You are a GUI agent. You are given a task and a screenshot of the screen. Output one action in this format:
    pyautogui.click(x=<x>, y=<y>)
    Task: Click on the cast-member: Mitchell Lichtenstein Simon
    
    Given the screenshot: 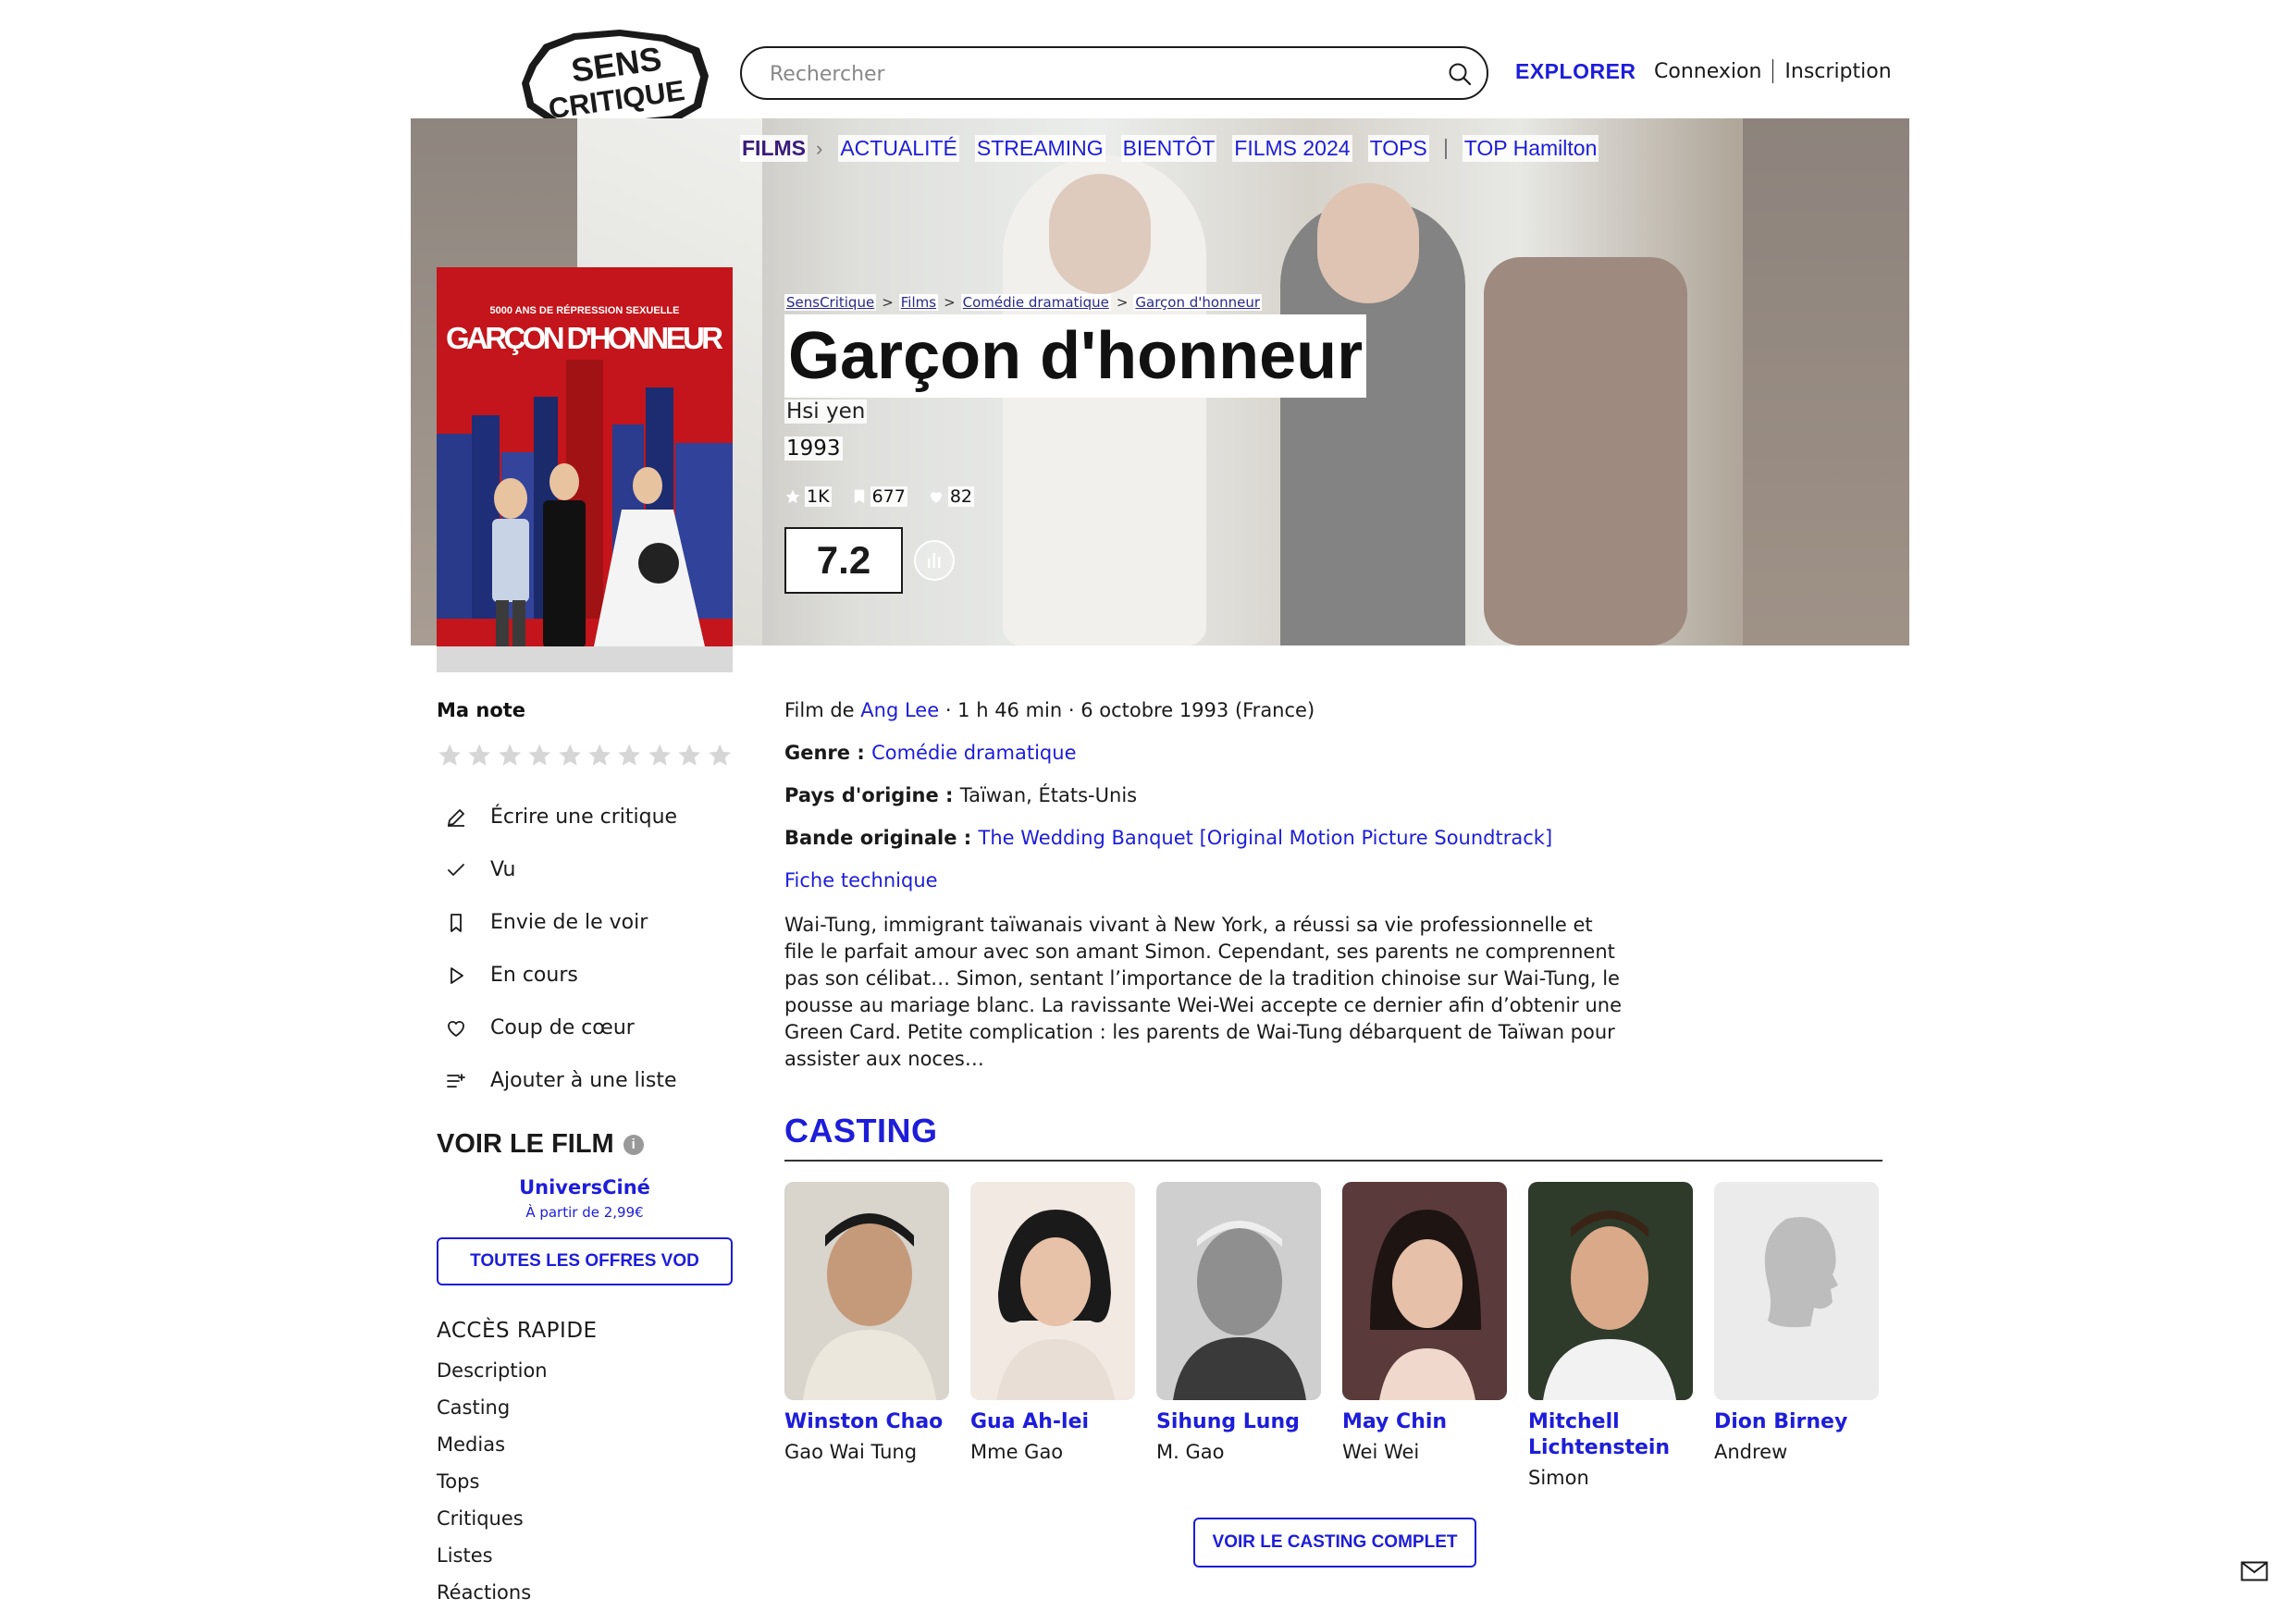 What is the action you would take?
    pyautogui.click(x=1610, y=1335)
    